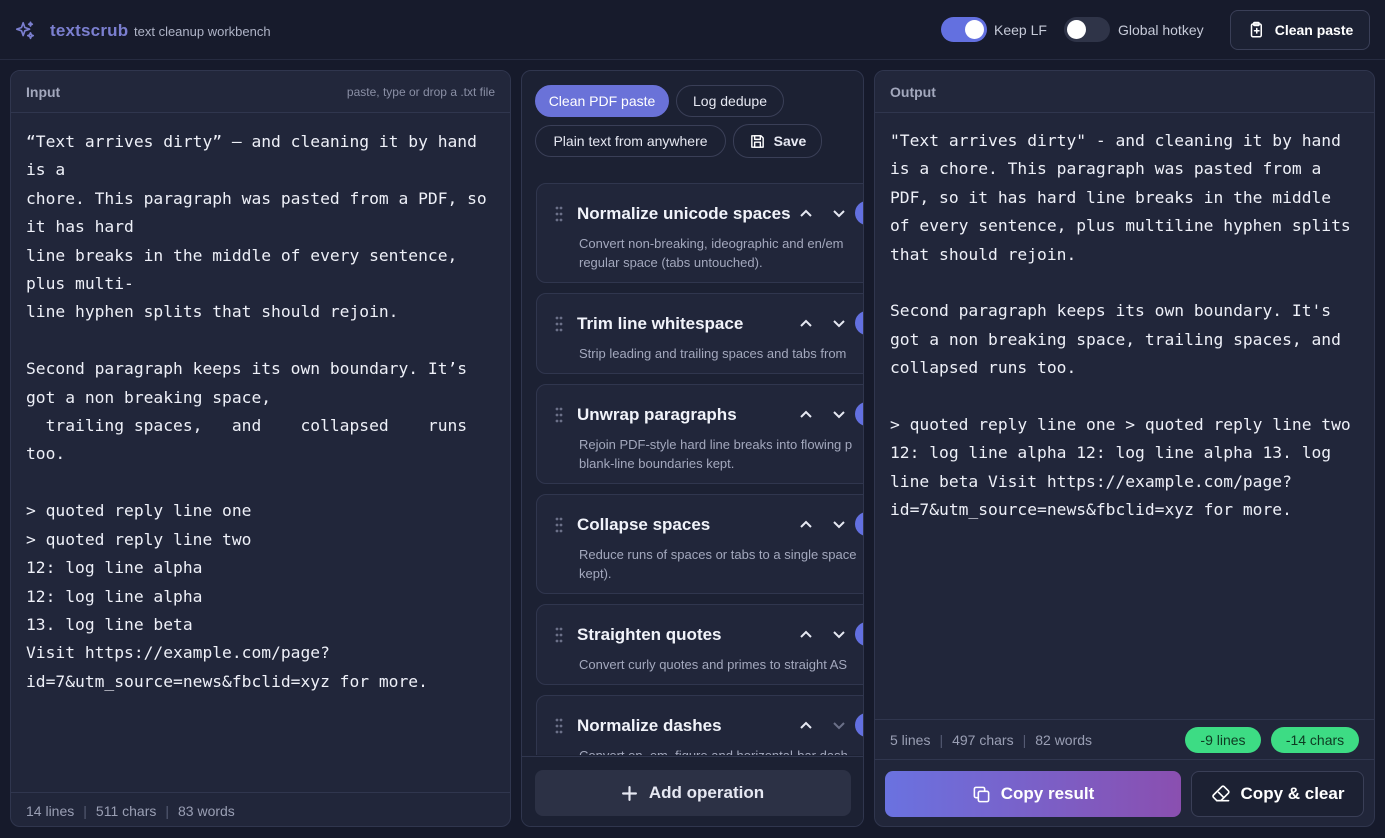 The width and height of the screenshot is (1385, 838). Describe the element at coordinates (1256, 29) in the screenshot. I see `clipboard-icon` at that location.